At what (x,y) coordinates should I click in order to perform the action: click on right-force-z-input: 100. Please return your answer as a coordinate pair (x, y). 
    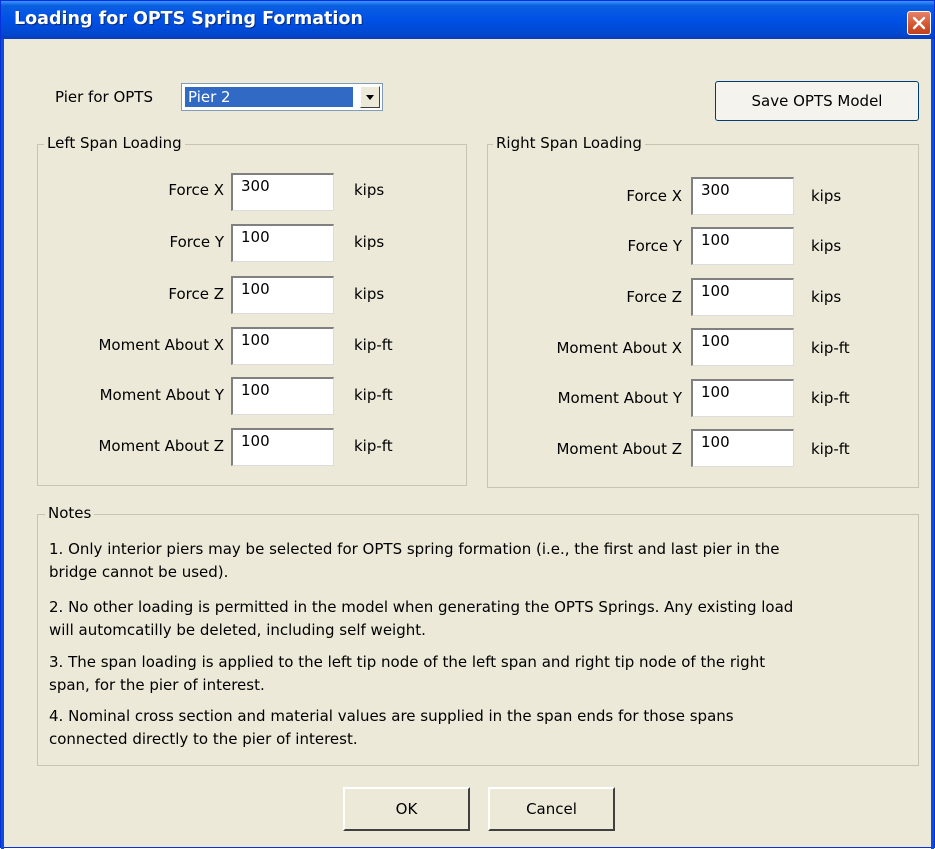
    Looking at the image, I should click on (742, 297).